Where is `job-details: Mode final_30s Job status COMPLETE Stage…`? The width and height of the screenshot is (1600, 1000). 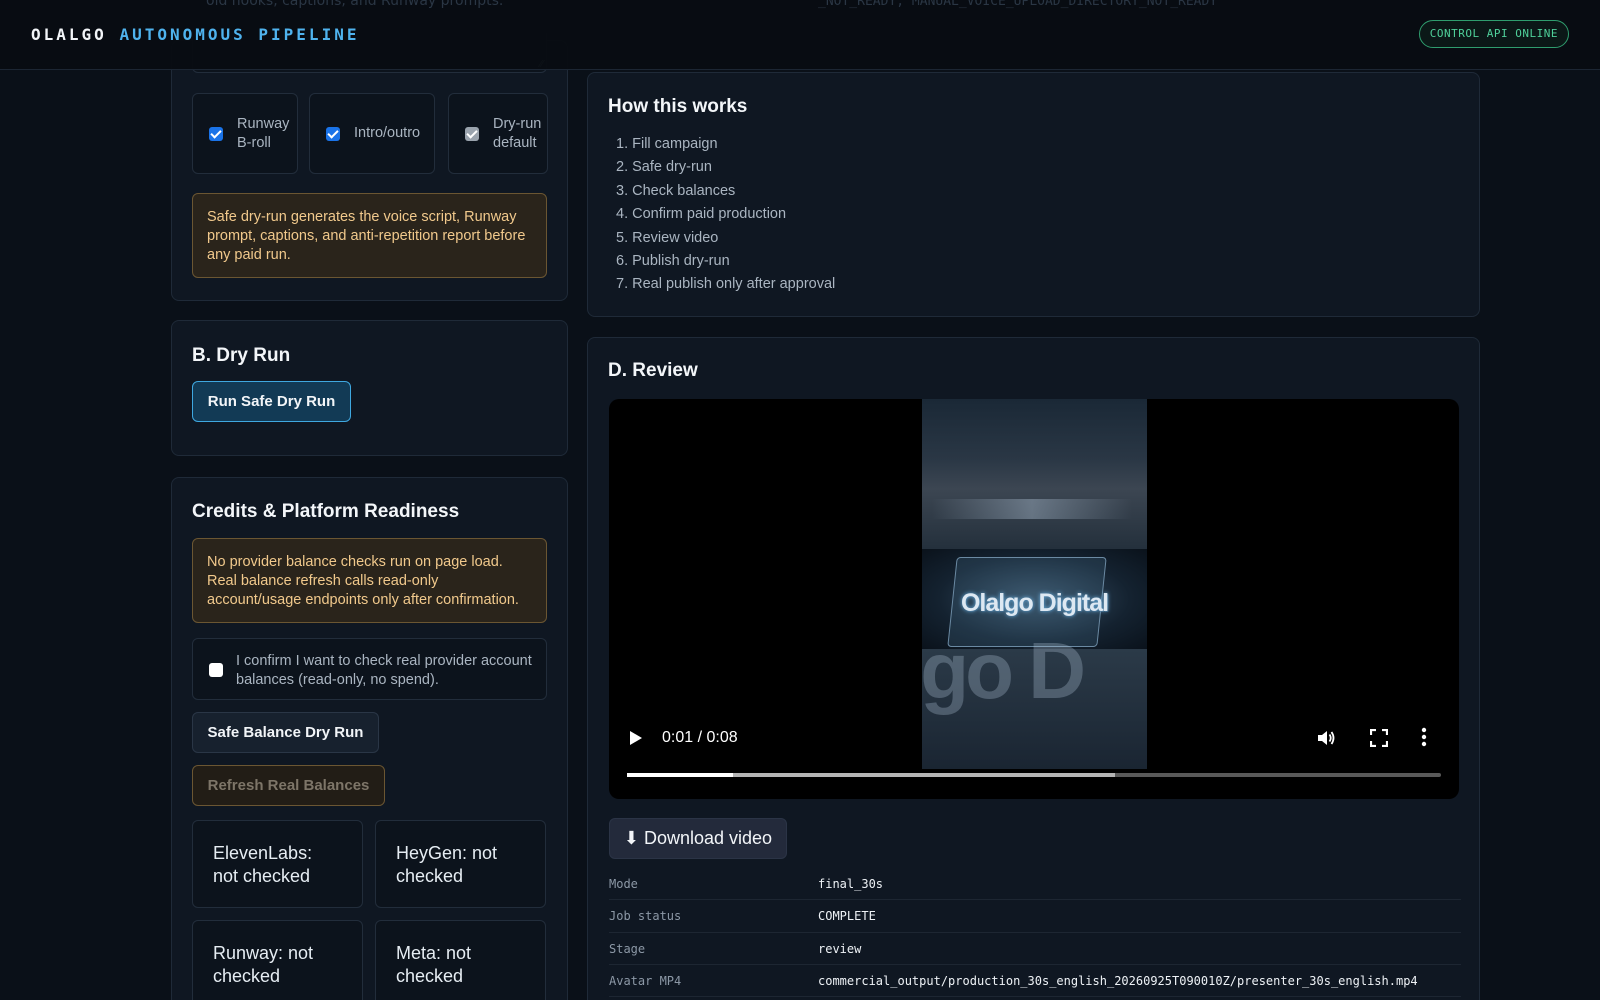
job-details: Mode final_30s Job status COMPLETE Stage… is located at coordinates (1035, 933).